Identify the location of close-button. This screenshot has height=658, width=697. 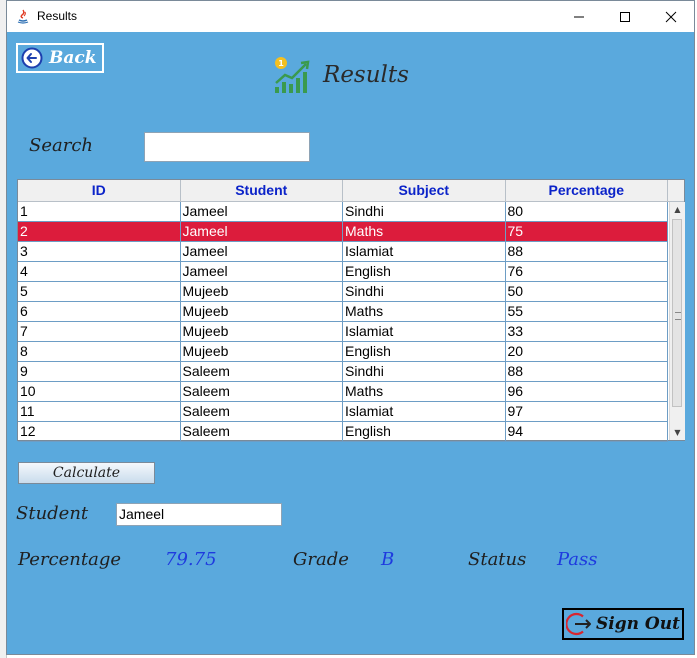
(671, 16).